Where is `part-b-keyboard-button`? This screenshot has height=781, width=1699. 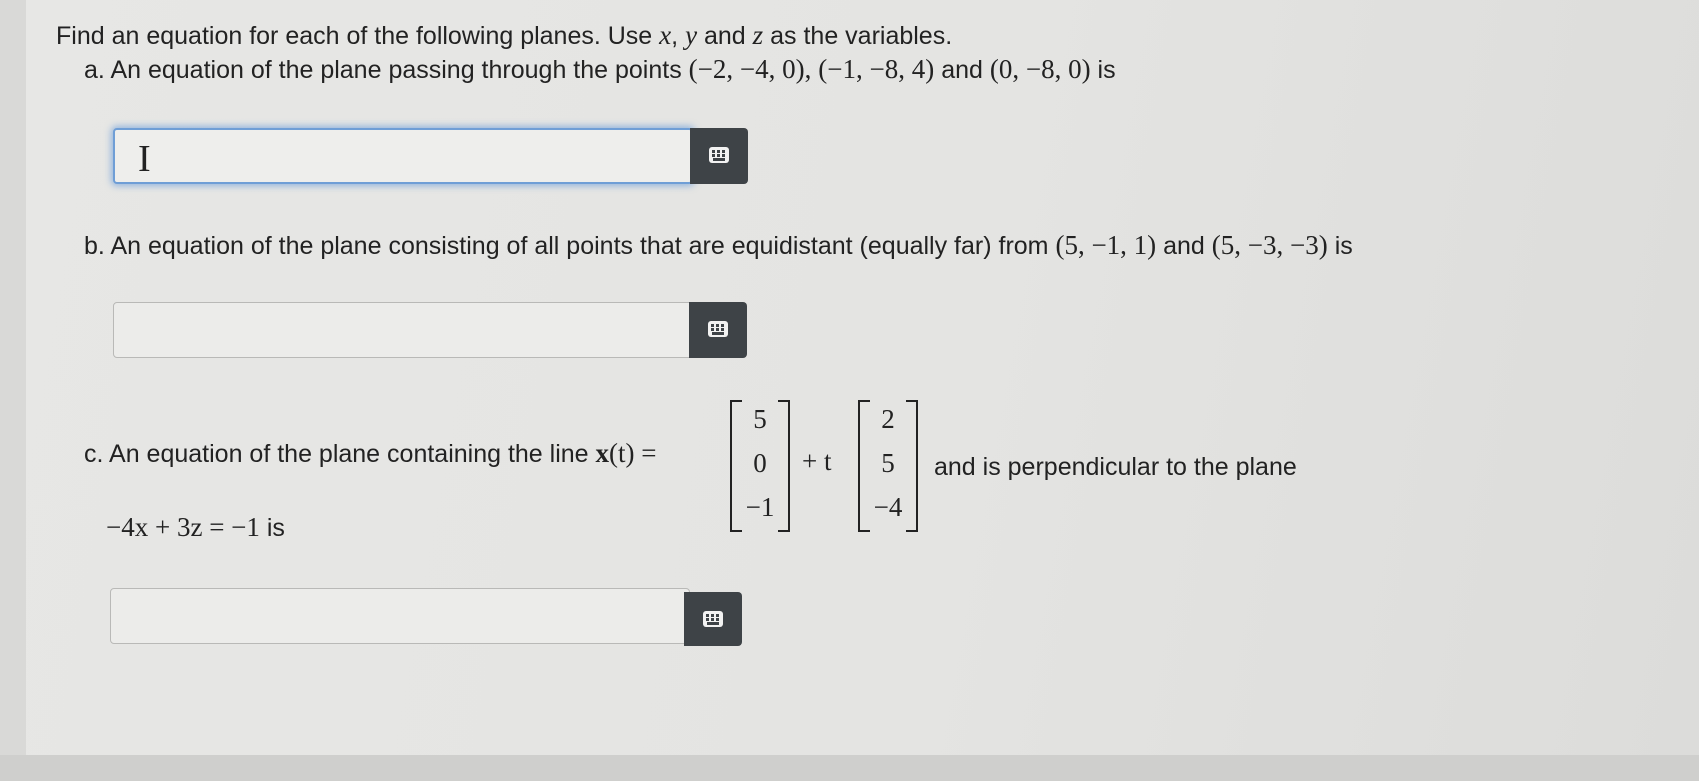 part-b-keyboard-button is located at coordinates (718, 330).